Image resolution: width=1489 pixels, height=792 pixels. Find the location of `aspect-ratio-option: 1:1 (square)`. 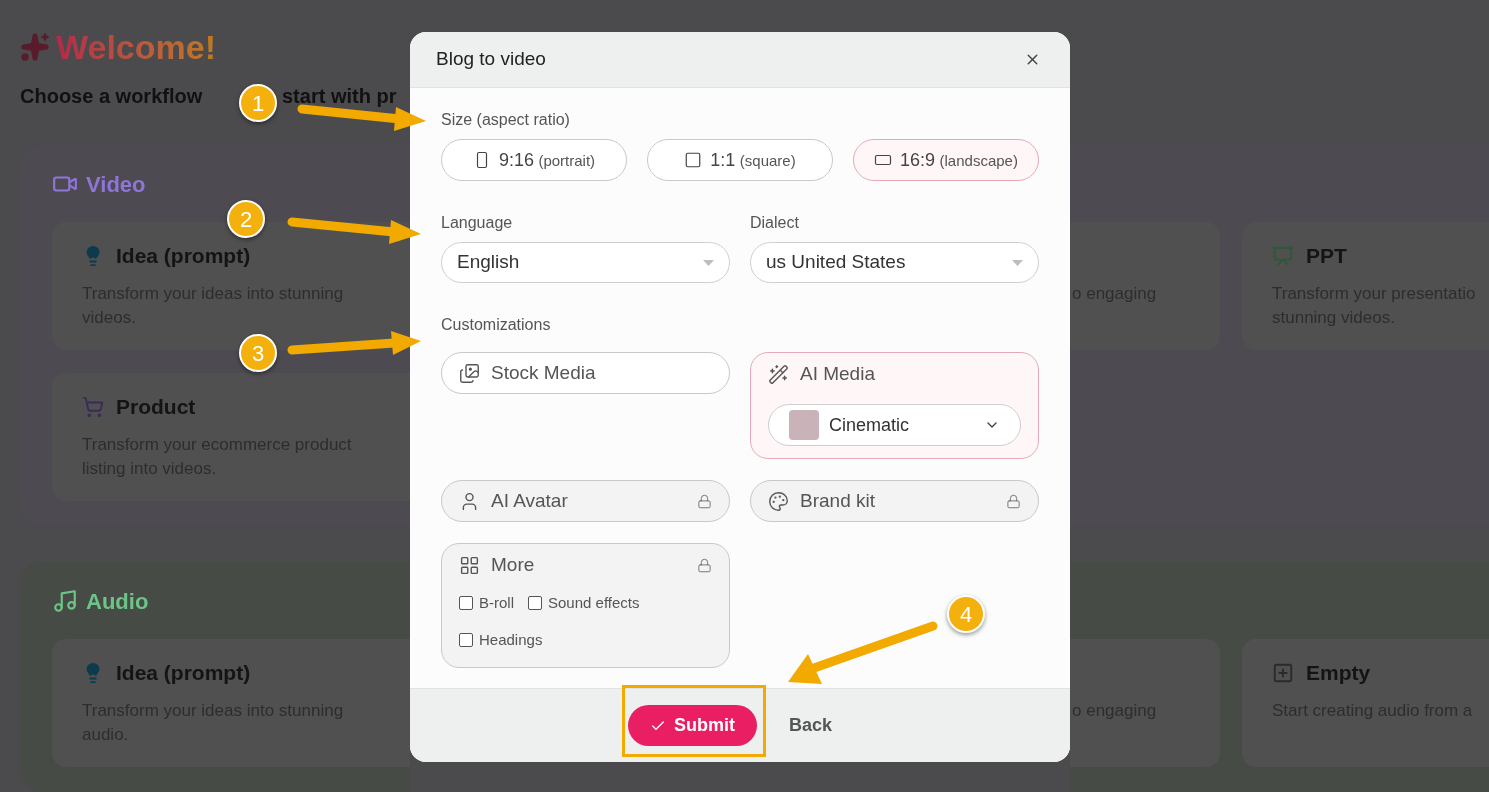

aspect-ratio-option: 1:1 (square) is located at coordinates (740, 160).